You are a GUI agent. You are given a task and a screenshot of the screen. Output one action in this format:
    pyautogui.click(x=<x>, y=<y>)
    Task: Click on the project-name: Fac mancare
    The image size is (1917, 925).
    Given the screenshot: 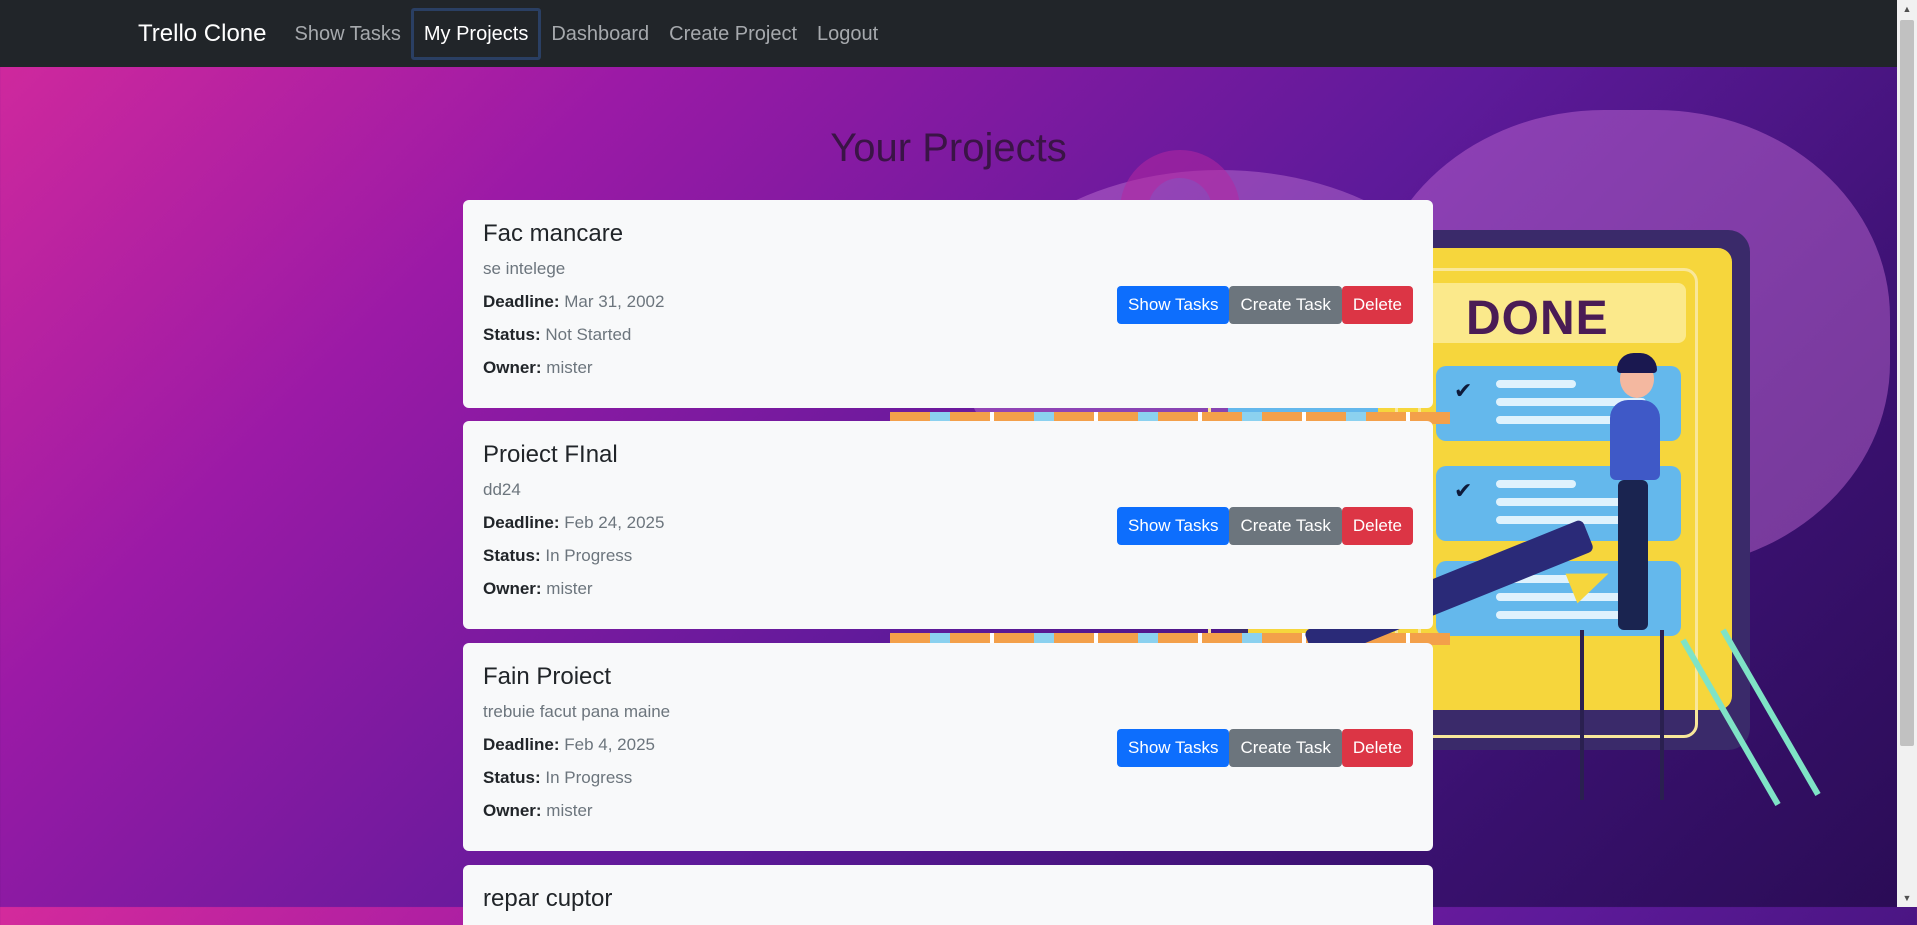 What is the action you would take?
    pyautogui.click(x=553, y=233)
    